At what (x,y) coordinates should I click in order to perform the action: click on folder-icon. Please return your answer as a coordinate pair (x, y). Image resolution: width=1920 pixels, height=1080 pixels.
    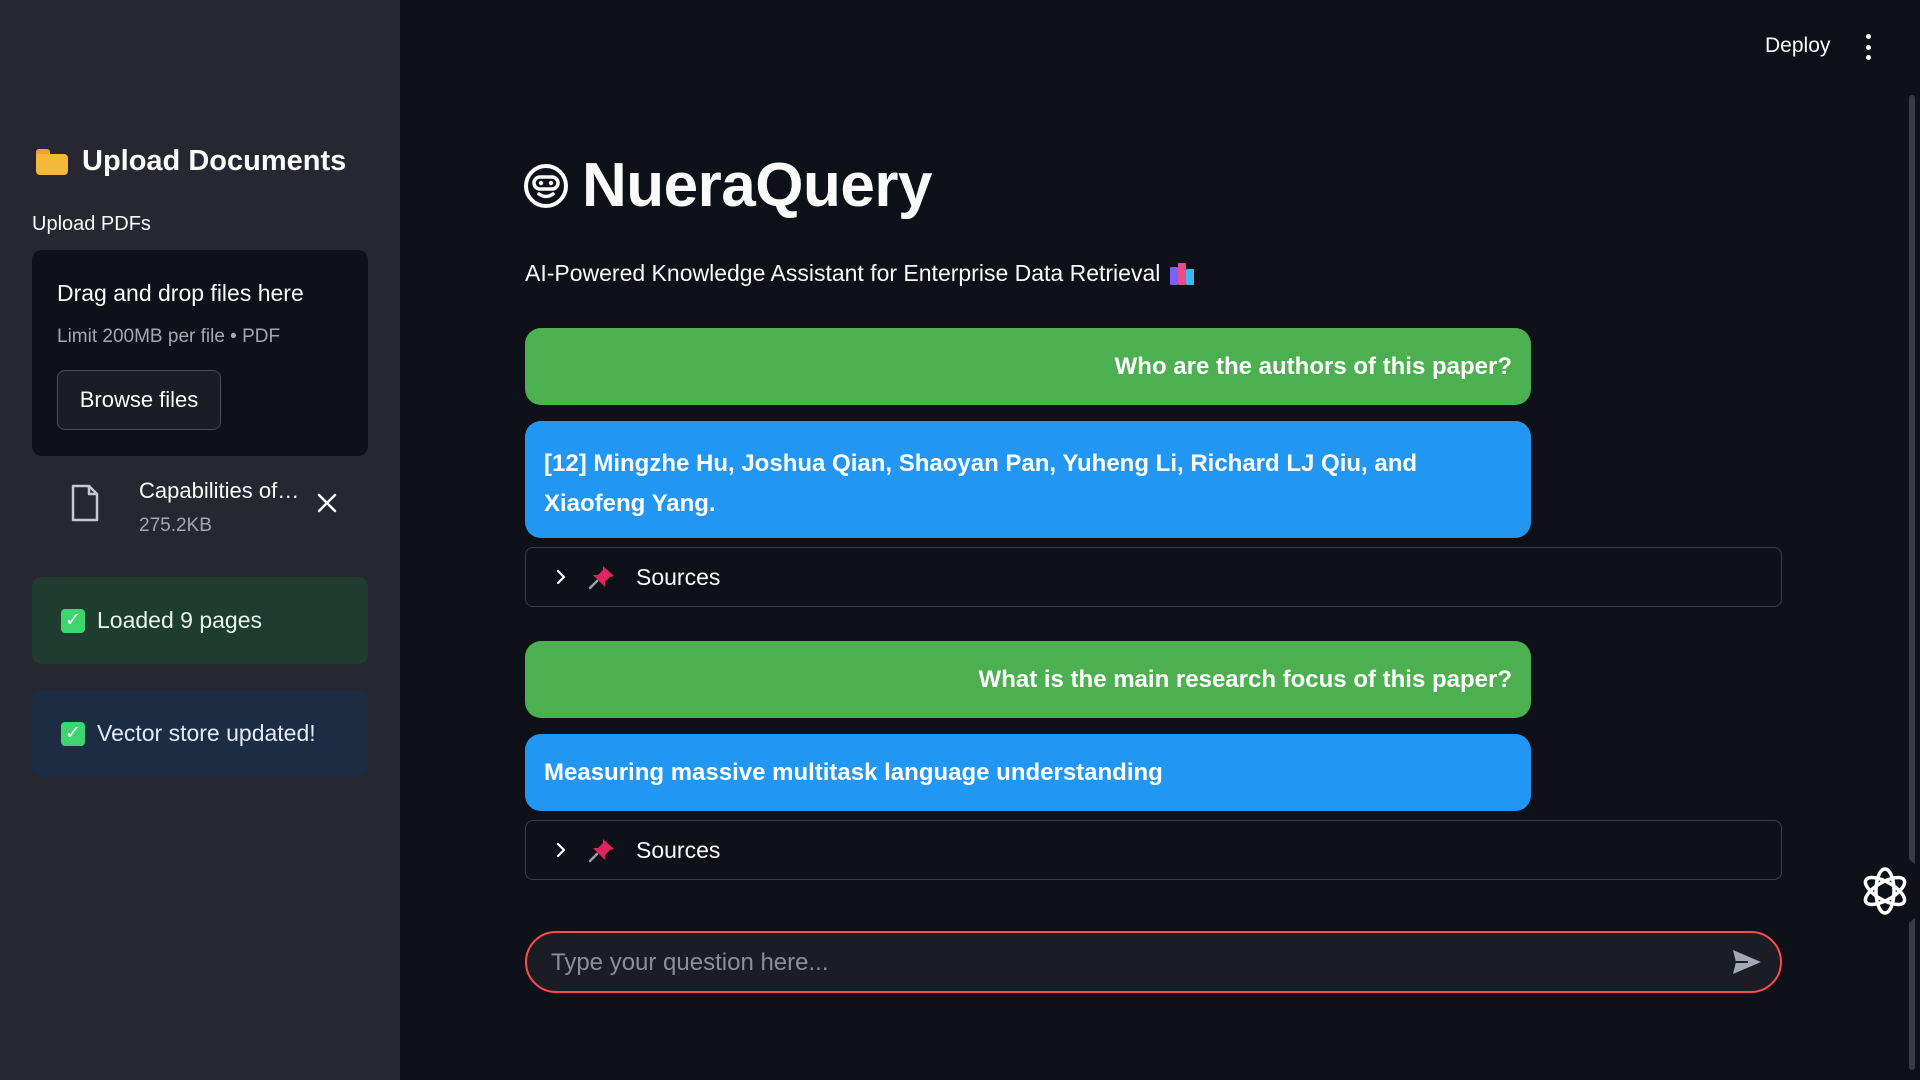
    Looking at the image, I should click on (52, 161).